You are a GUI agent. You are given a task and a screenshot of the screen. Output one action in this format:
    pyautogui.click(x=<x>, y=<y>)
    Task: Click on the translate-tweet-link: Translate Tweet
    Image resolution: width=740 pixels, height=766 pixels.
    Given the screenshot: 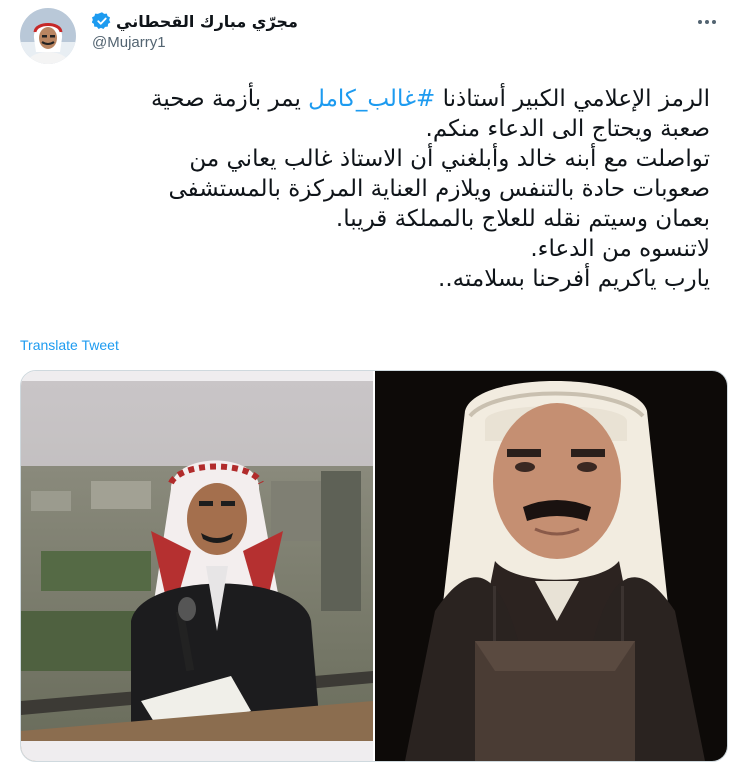 What is the action you would take?
    pyautogui.click(x=69, y=345)
    